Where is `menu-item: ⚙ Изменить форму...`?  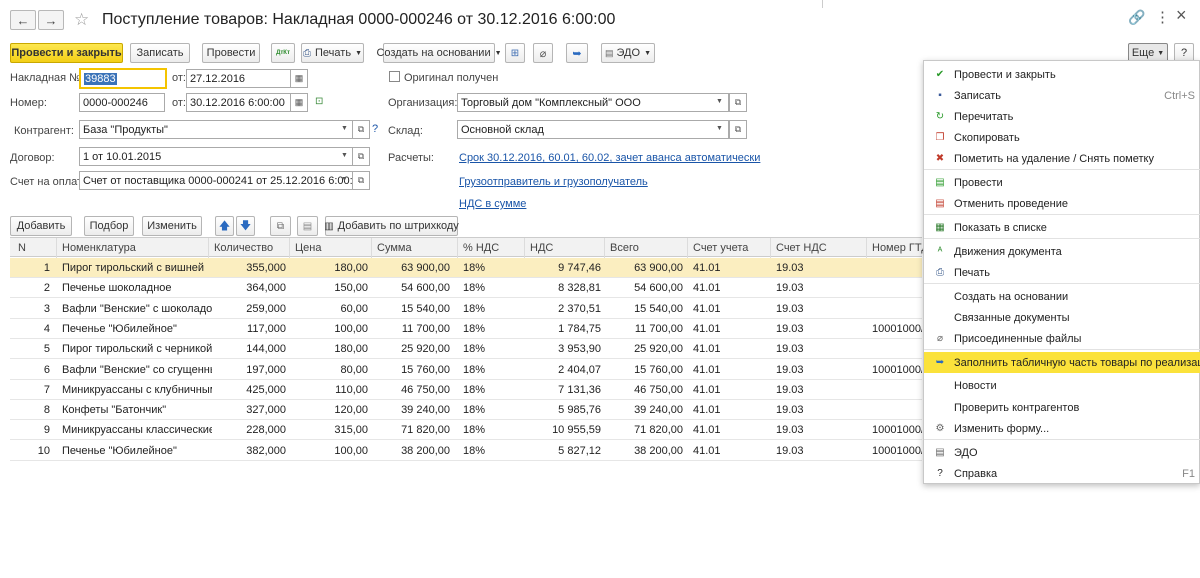 menu-item: ⚙ Изменить форму... is located at coordinates (1062, 428).